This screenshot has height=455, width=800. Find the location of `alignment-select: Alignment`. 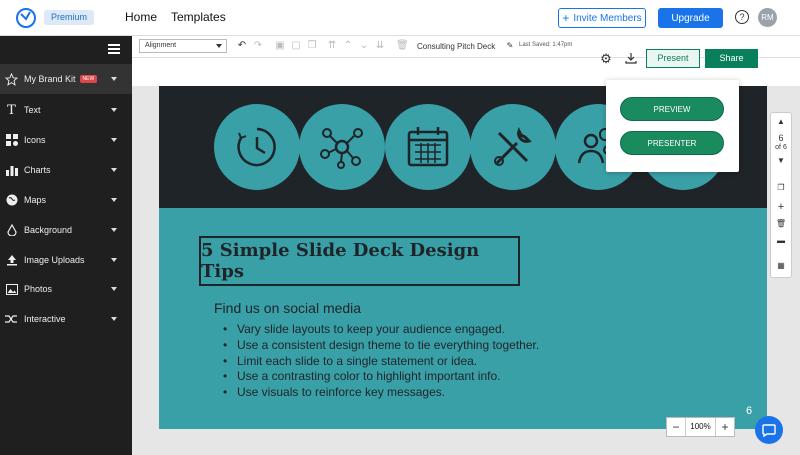

alignment-select: Alignment is located at coordinates (183, 46).